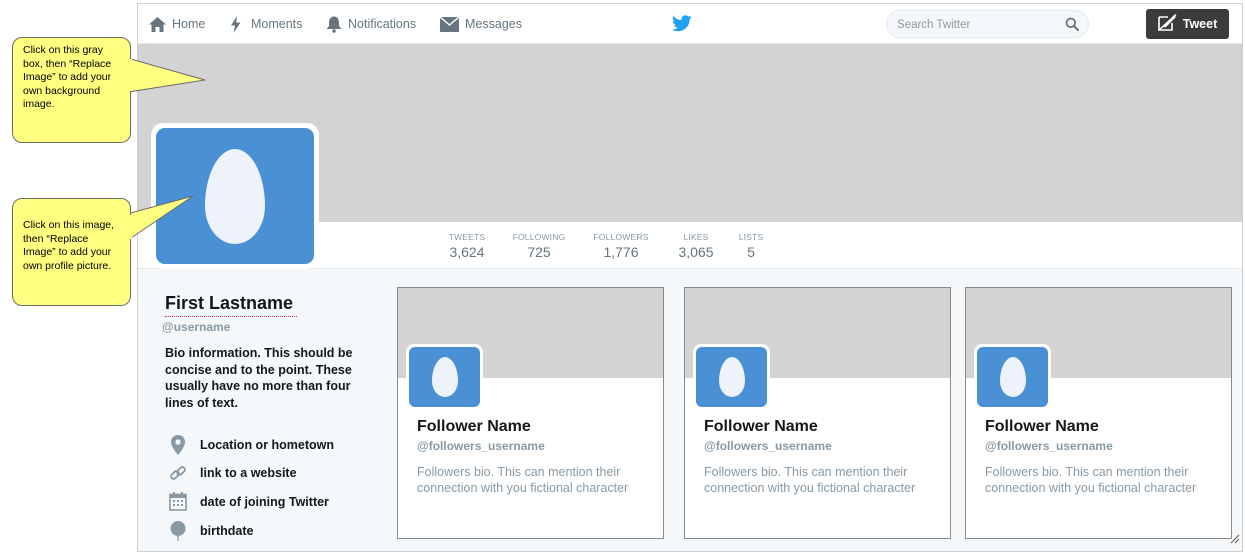 The height and width of the screenshot is (554, 1245). I want to click on tweet-button: Tweet, so click(1187, 24).